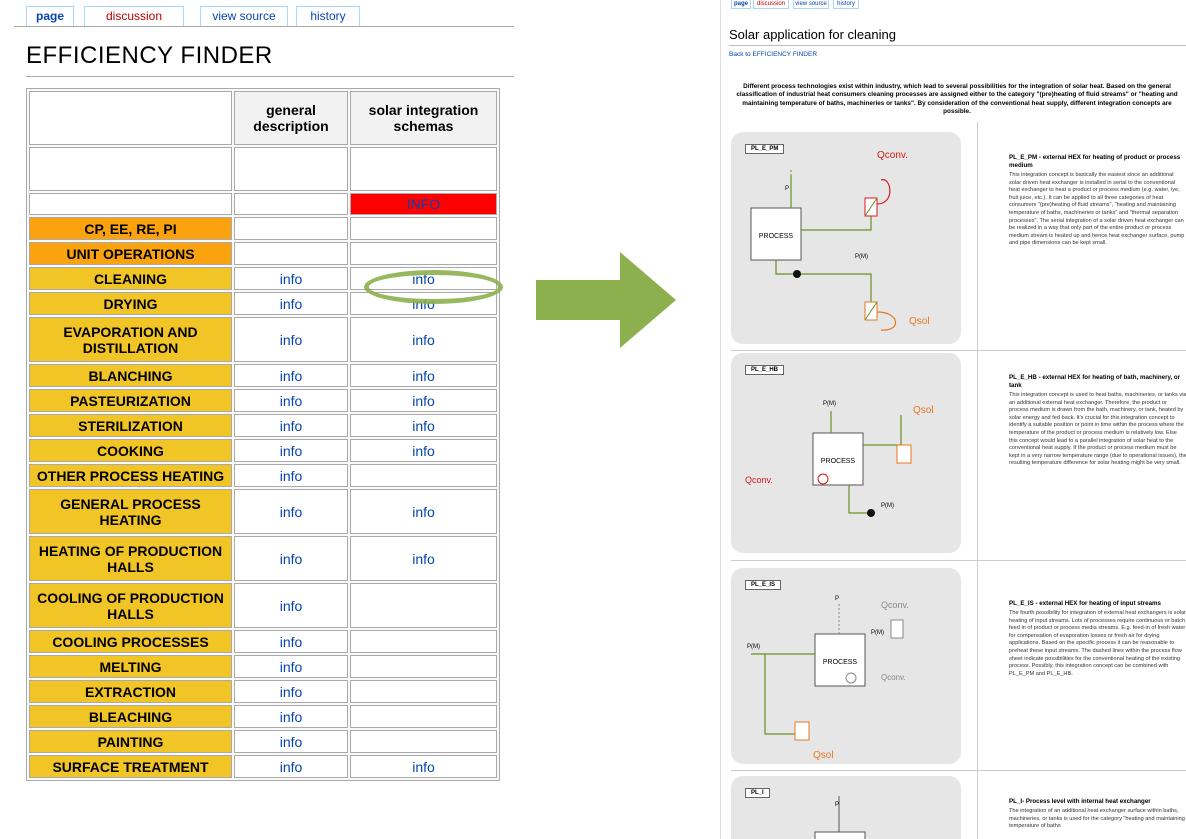  What do you see at coordinates (149, 55) in the screenshot?
I see `page-title: EFFICIENCY FINDER` at bounding box center [149, 55].